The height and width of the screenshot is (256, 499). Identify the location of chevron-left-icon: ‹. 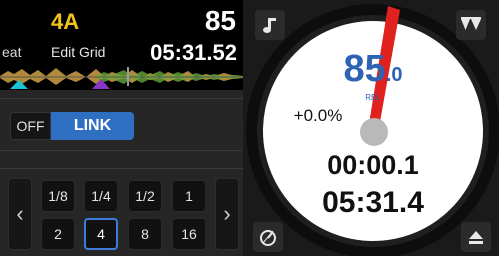
(20, 213).